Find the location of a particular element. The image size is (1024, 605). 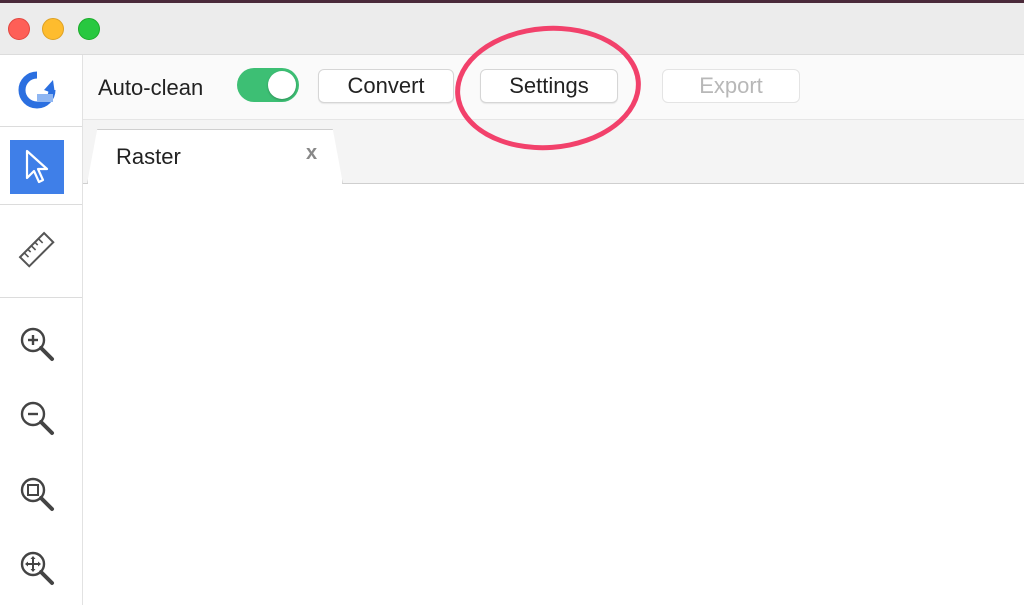

tab-raster: Raster x is located at coordinates (215, 156).